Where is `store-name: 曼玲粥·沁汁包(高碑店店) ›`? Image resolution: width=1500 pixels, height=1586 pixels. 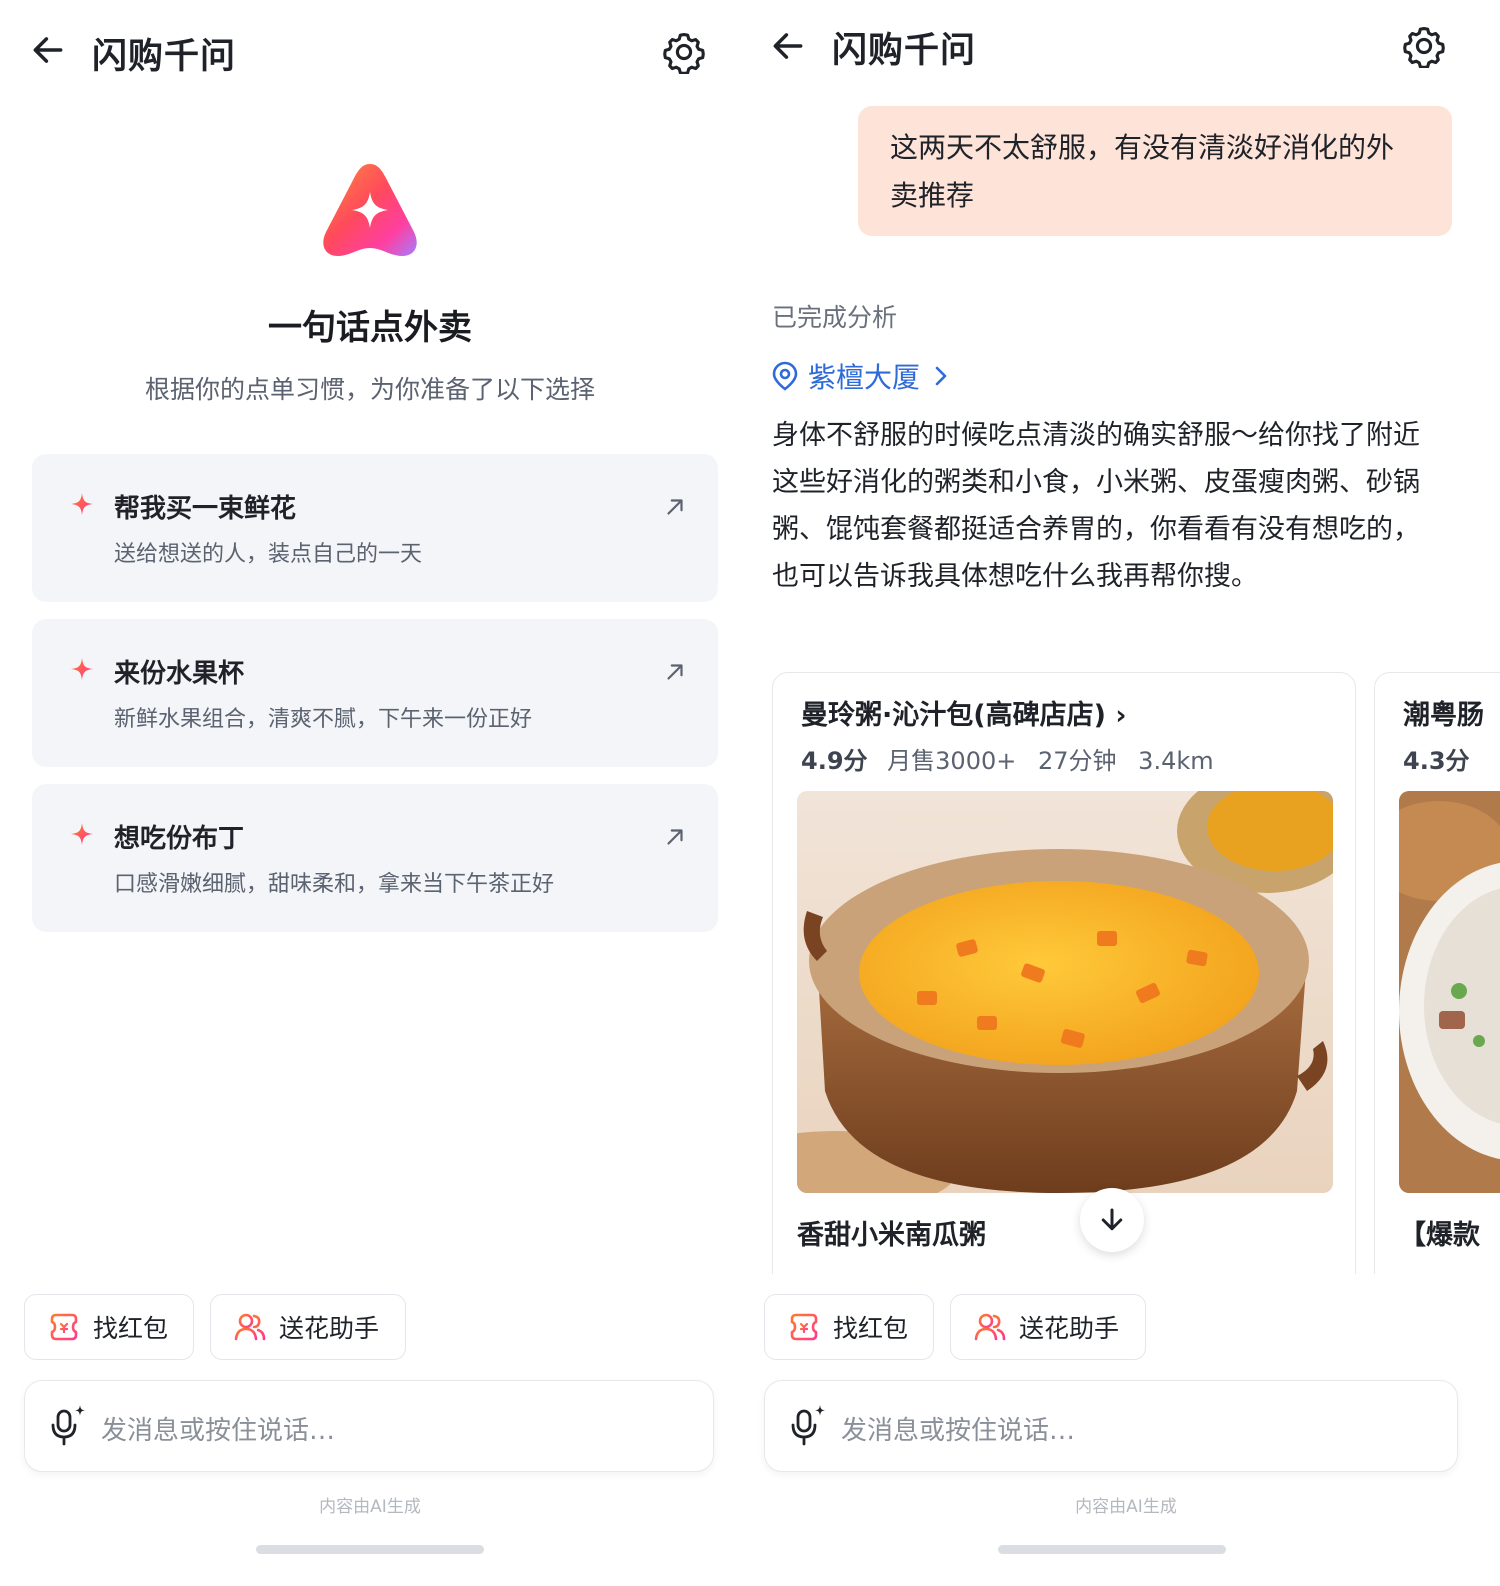 store-name: 曼玲粥·沁汁包(高碑店店) › is located at coordinates (963, 712).